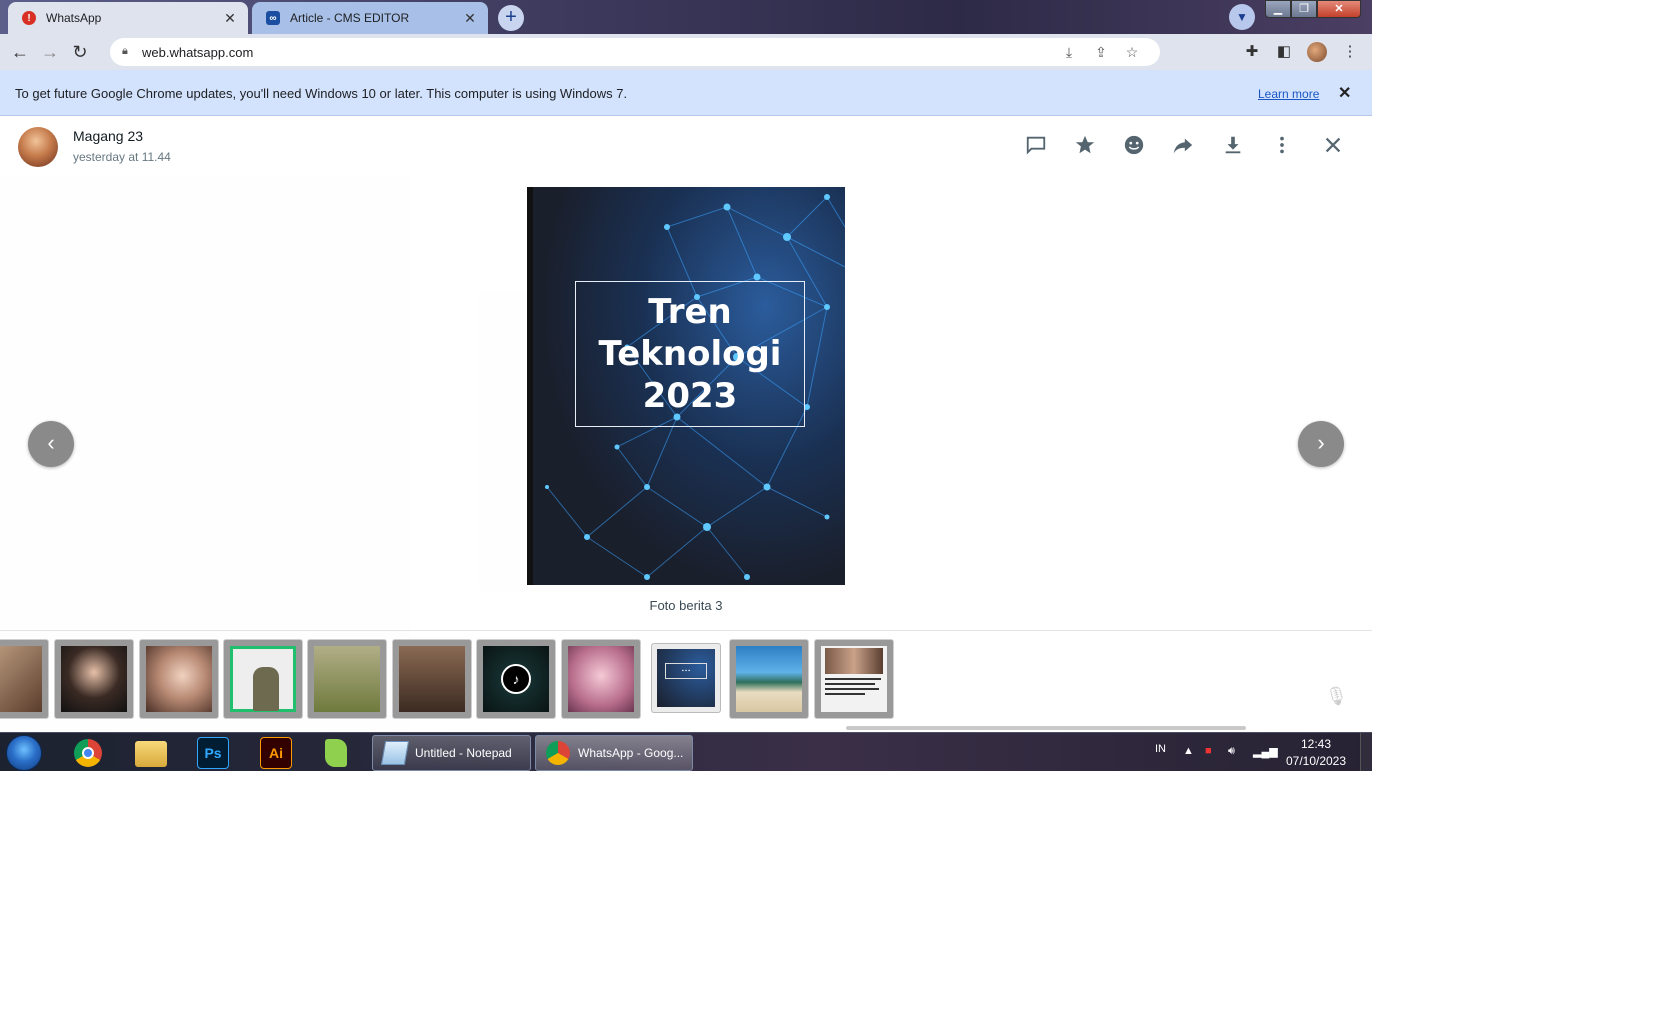  What do you see at coordinates (51, 444) in the screenshot?
I see `previous-media-button: ‹` at bounding box center [51, 444].